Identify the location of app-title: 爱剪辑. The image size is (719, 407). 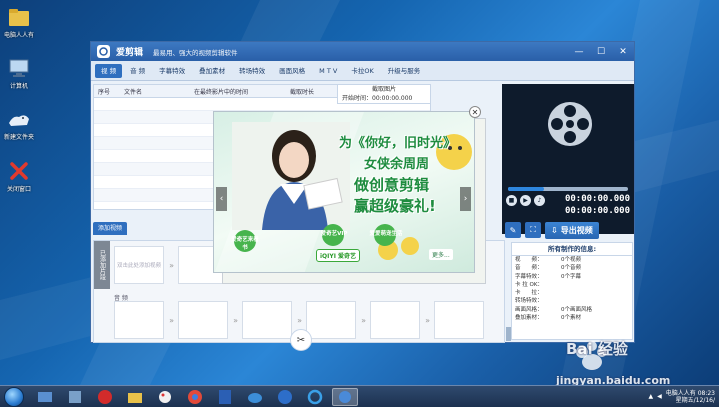
(130, 53).